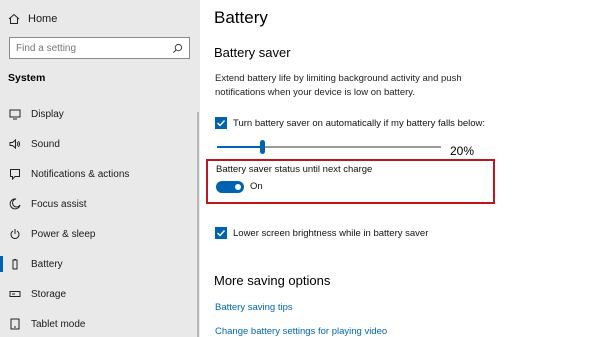 This screenshot has height=337, width=600. I want to click on sidebar-section-title: System, so click(27, 78).